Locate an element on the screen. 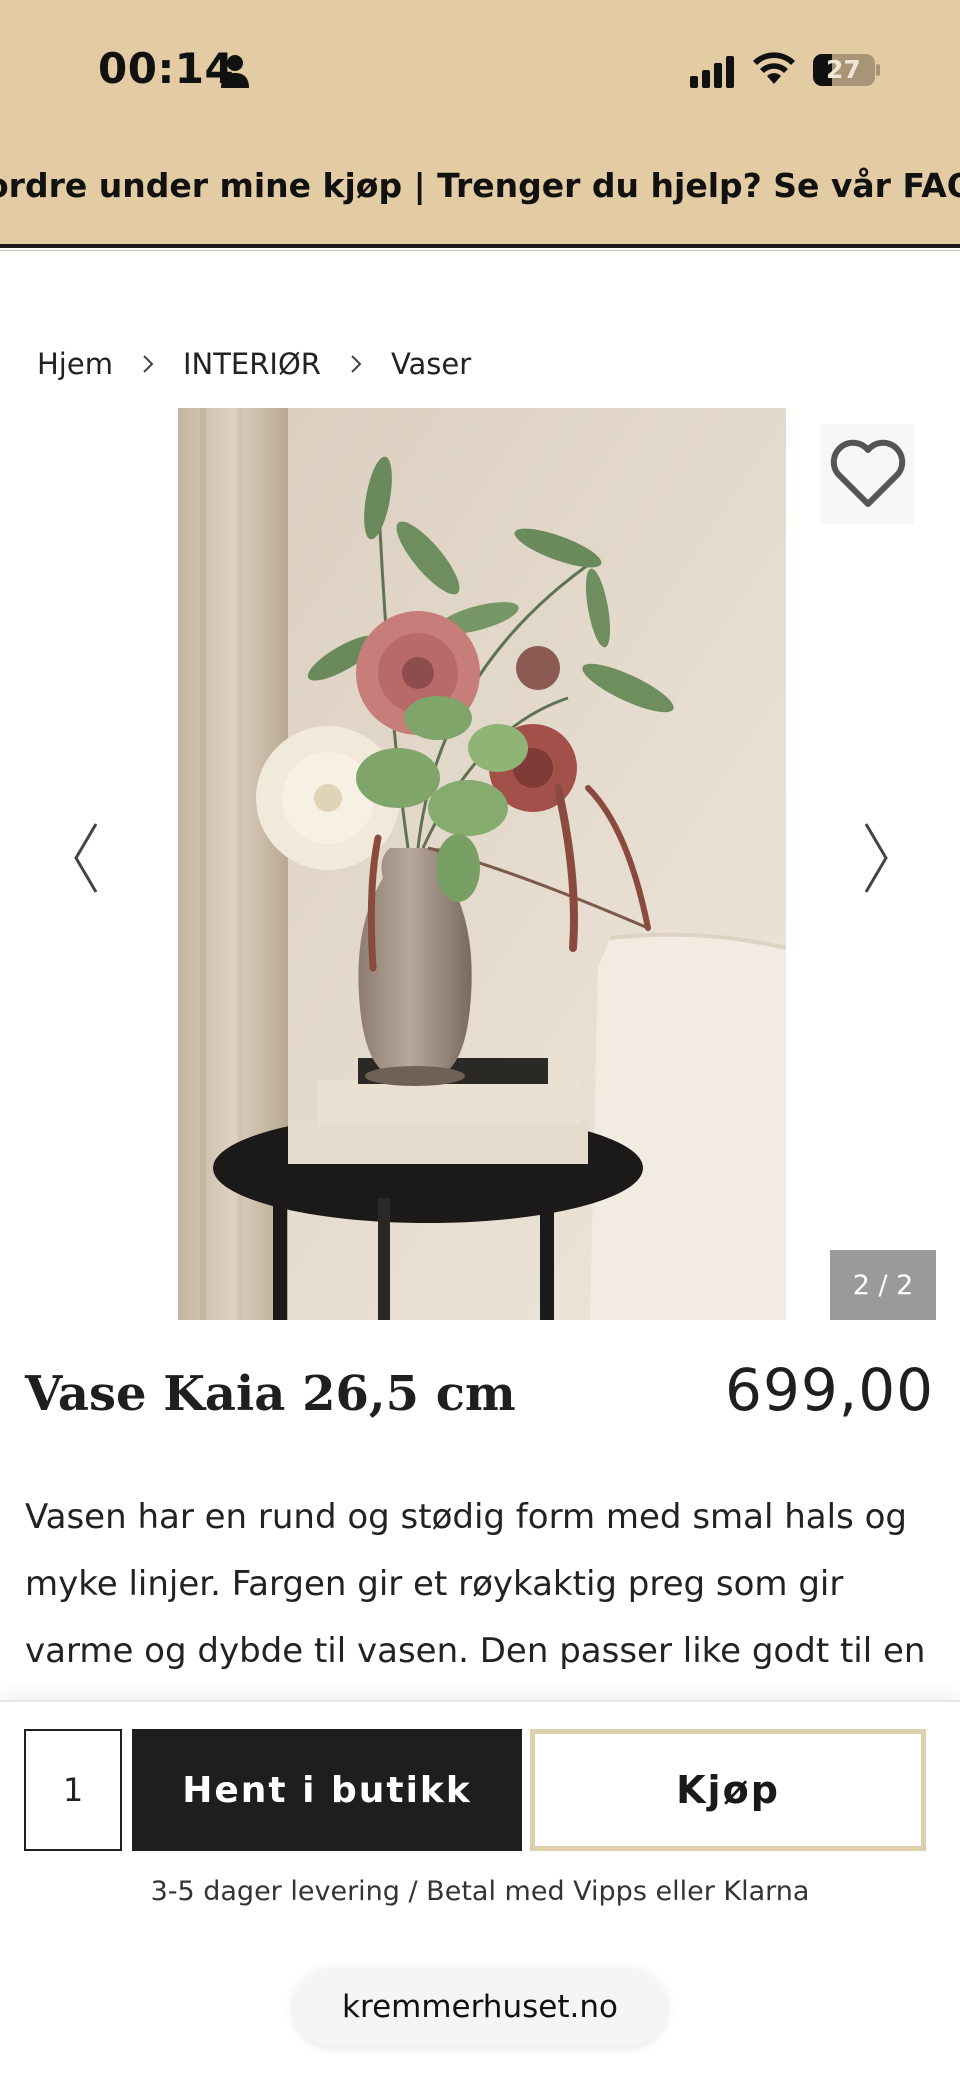 This screenshot has width=960, height=2081. wishlist-button is located at coordinates (867, 474).